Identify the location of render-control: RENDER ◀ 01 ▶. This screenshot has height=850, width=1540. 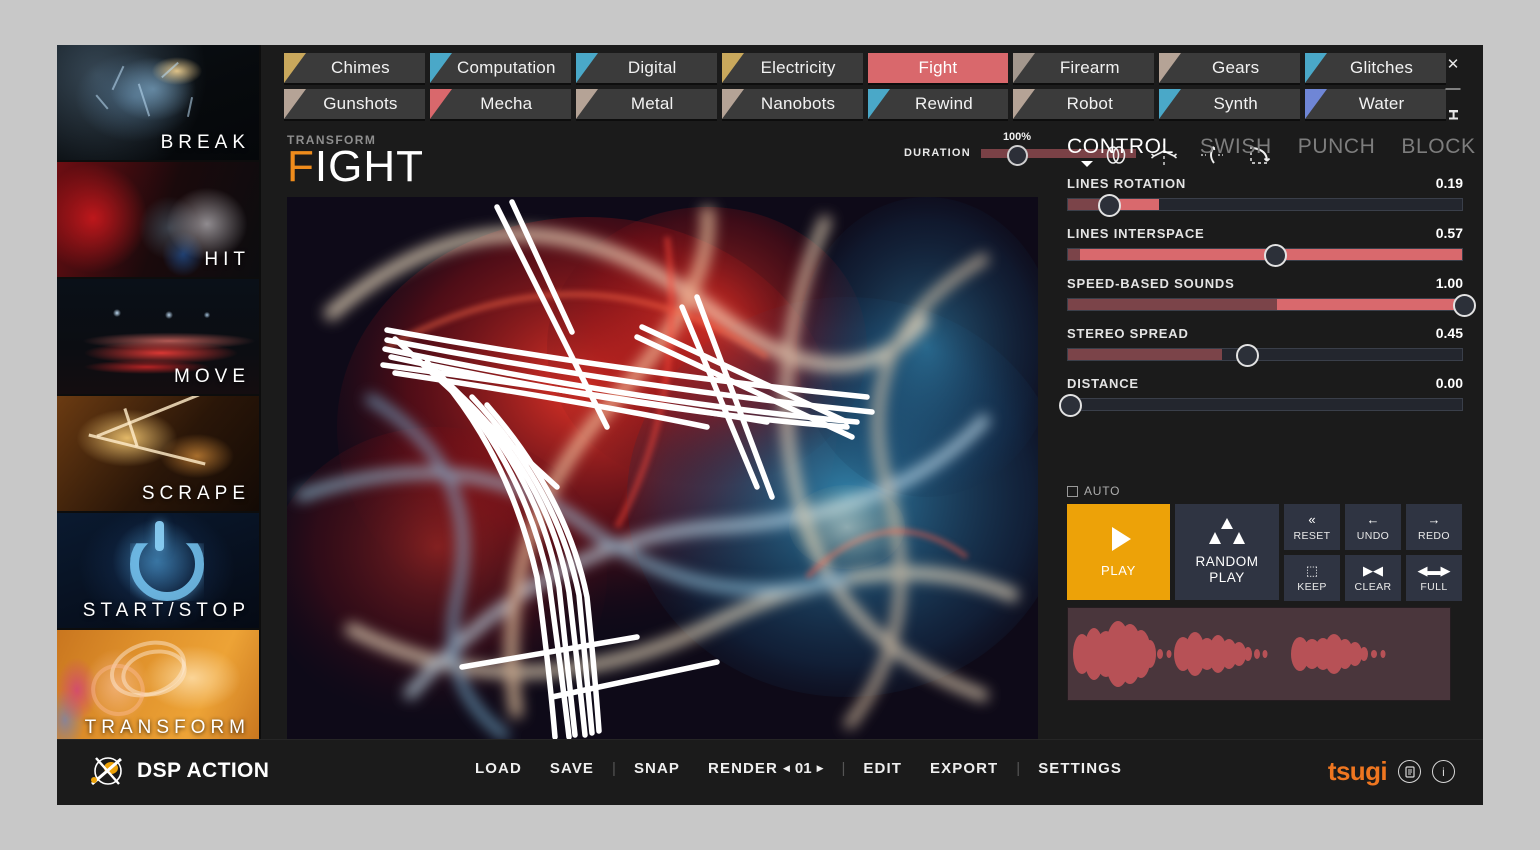
(765, 768).